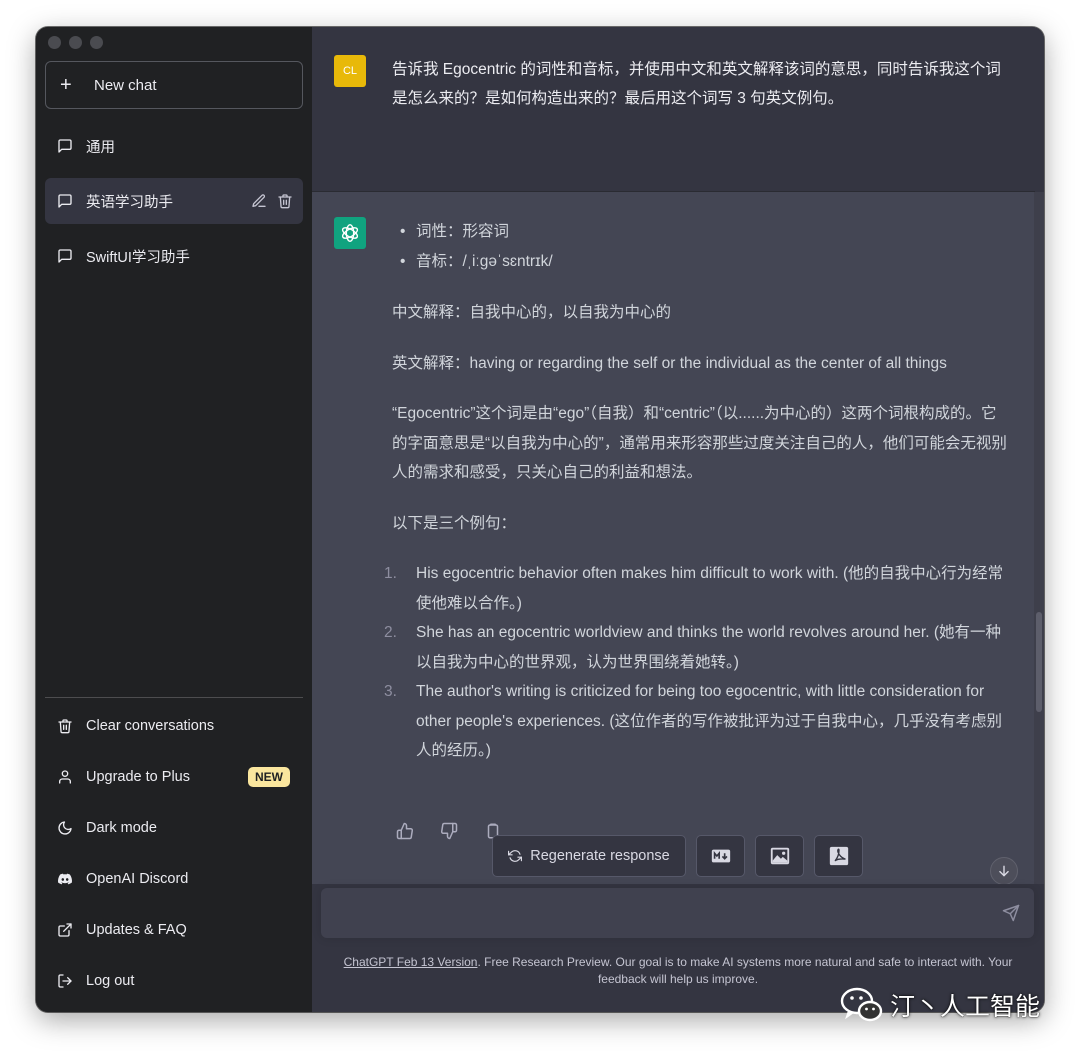 This screenshot has width=1080, height=1057. Describe the element at coordinates (272, 201) in the screenshot. I see `conversation-tools` at that location.